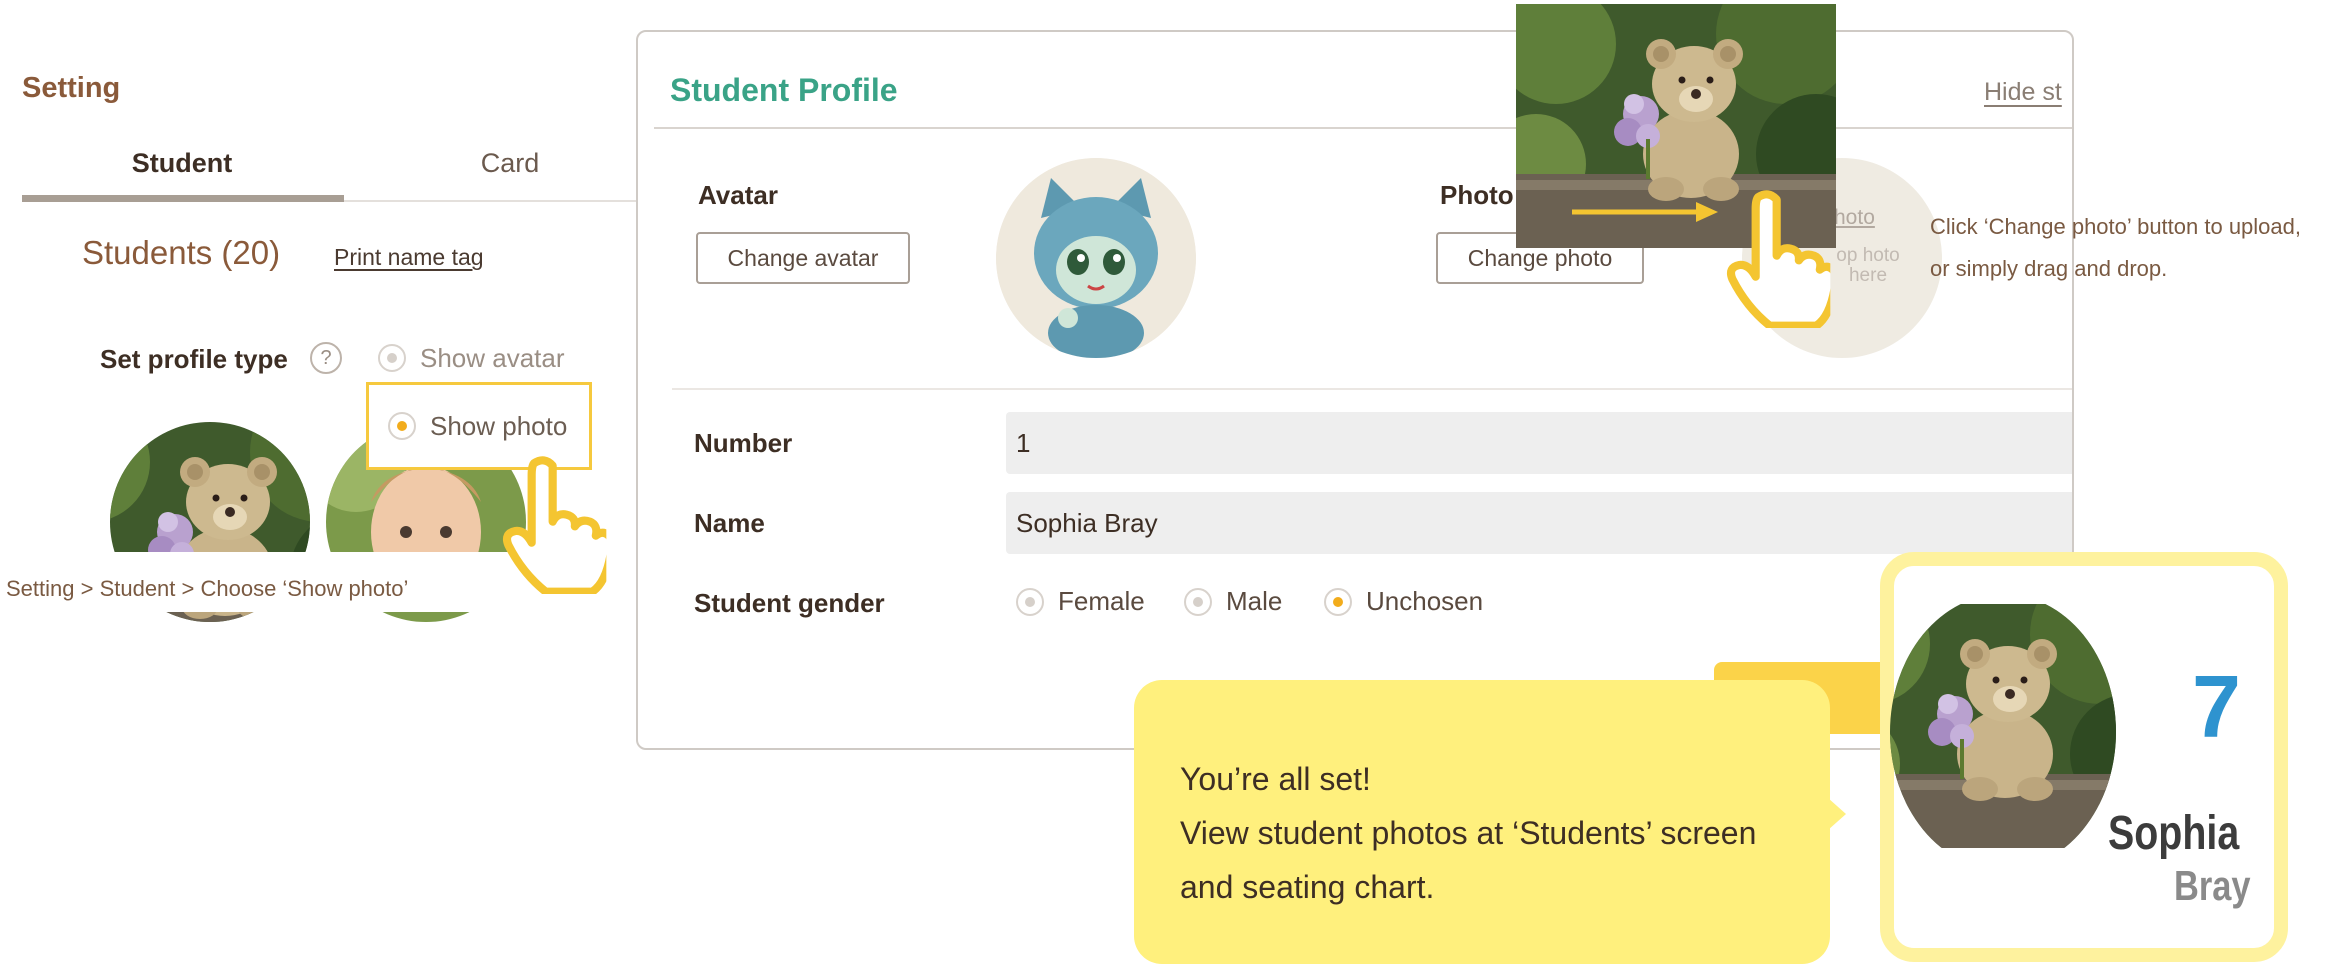  Describe the element at coordinates (181, 252) in the screenshot. I see `students-heading: Students (20)` at that location.